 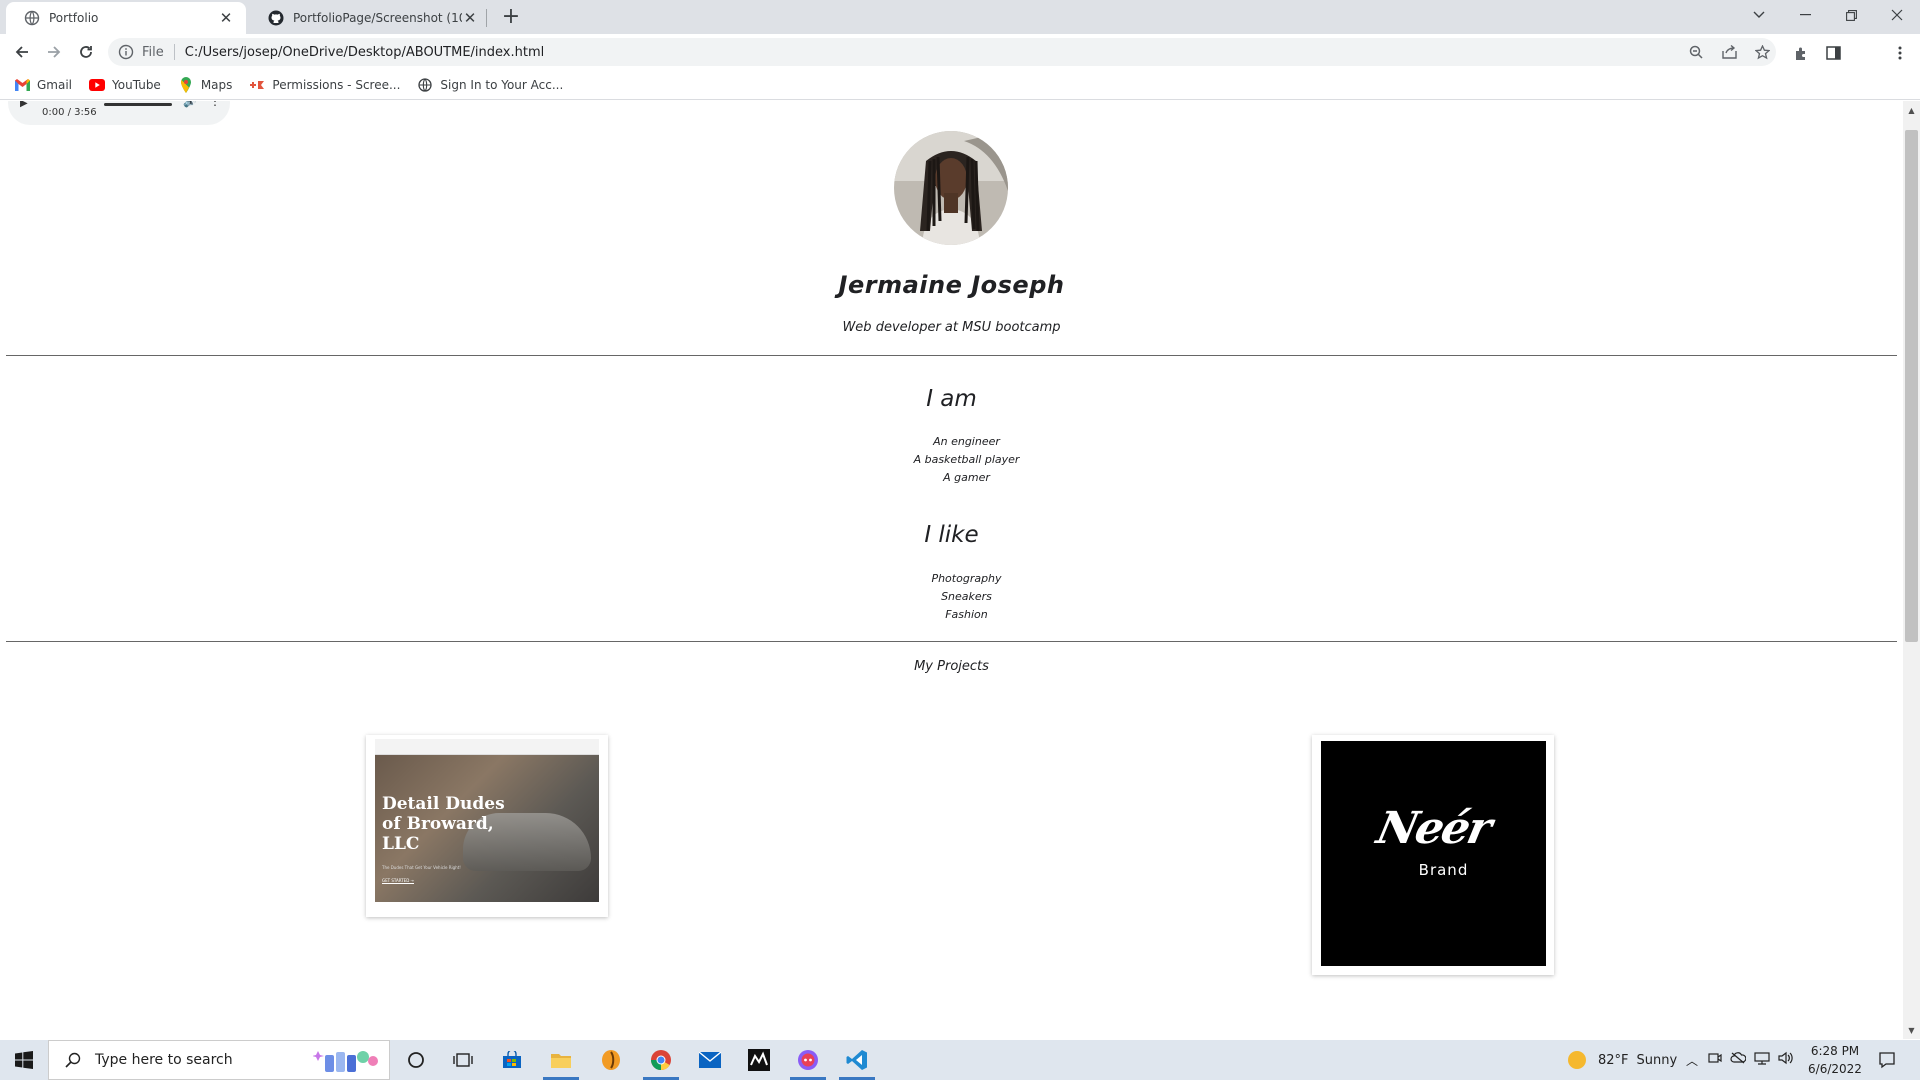 I want to click on network-icon, so click(x=1762, y=1060).